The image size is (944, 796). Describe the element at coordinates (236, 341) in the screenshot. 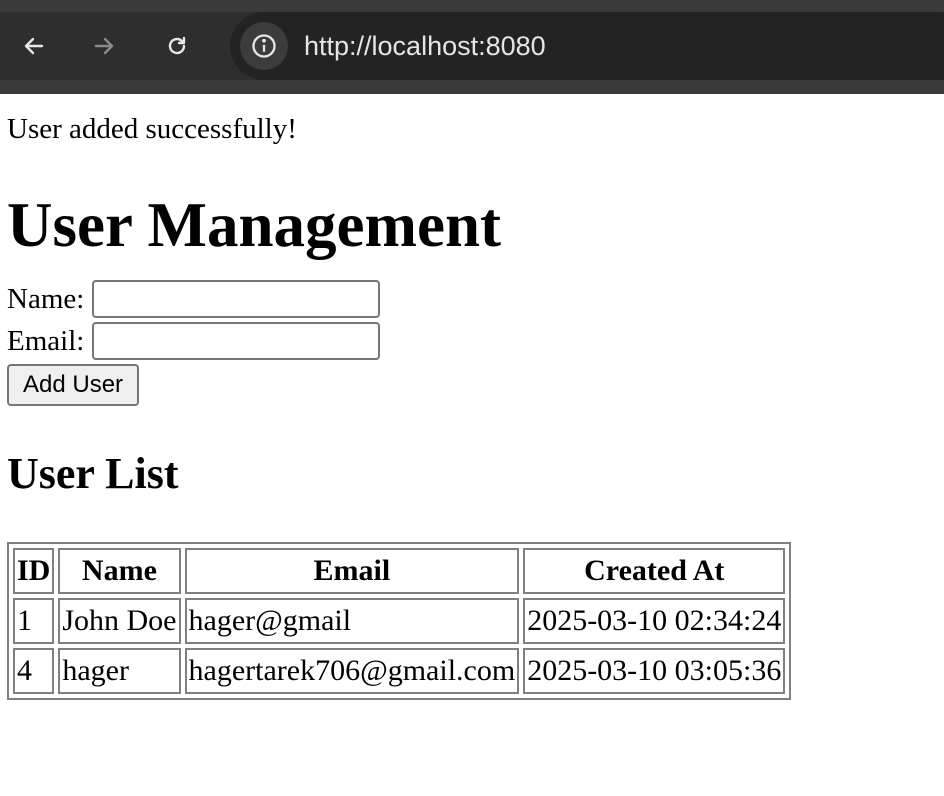

I see `email-input` at that location.